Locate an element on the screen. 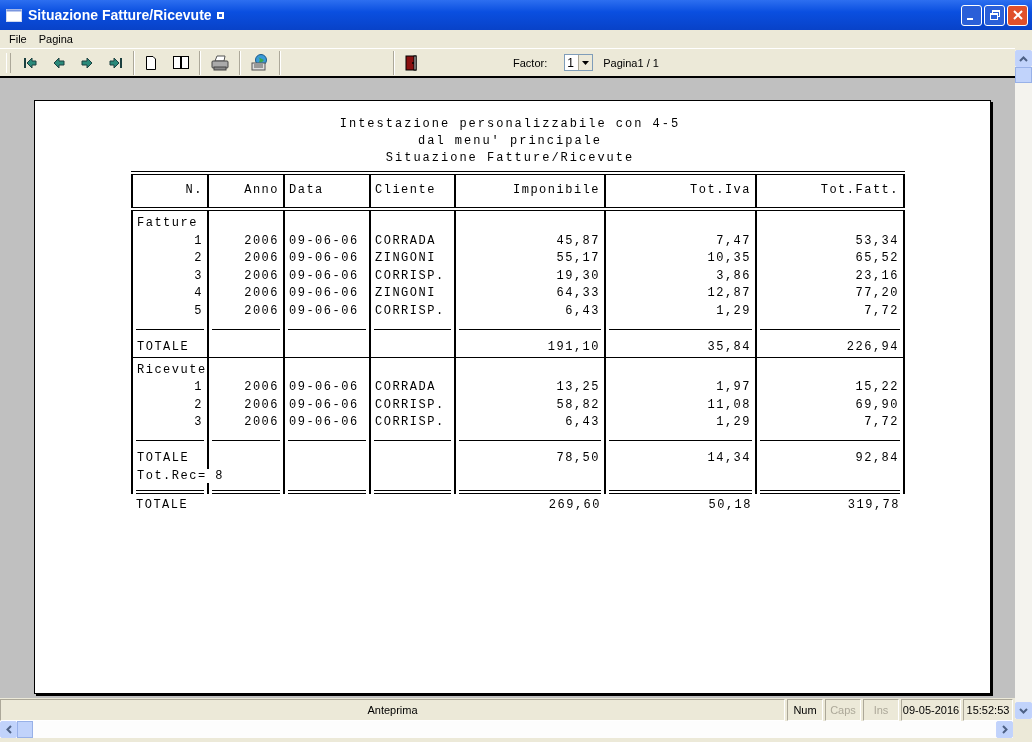 Image resolution: width=1032 pixels, height=742 pixels. factor-label: Factor: is located at coordinates (530, 62).